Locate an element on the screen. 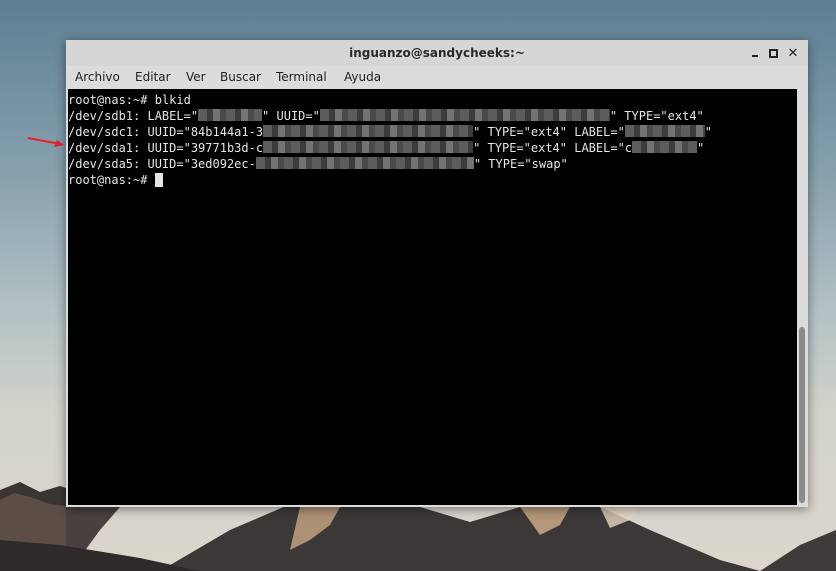 The height and width of the screenshot is (571, 836). text-cursor is located at coordinates (158, 180).